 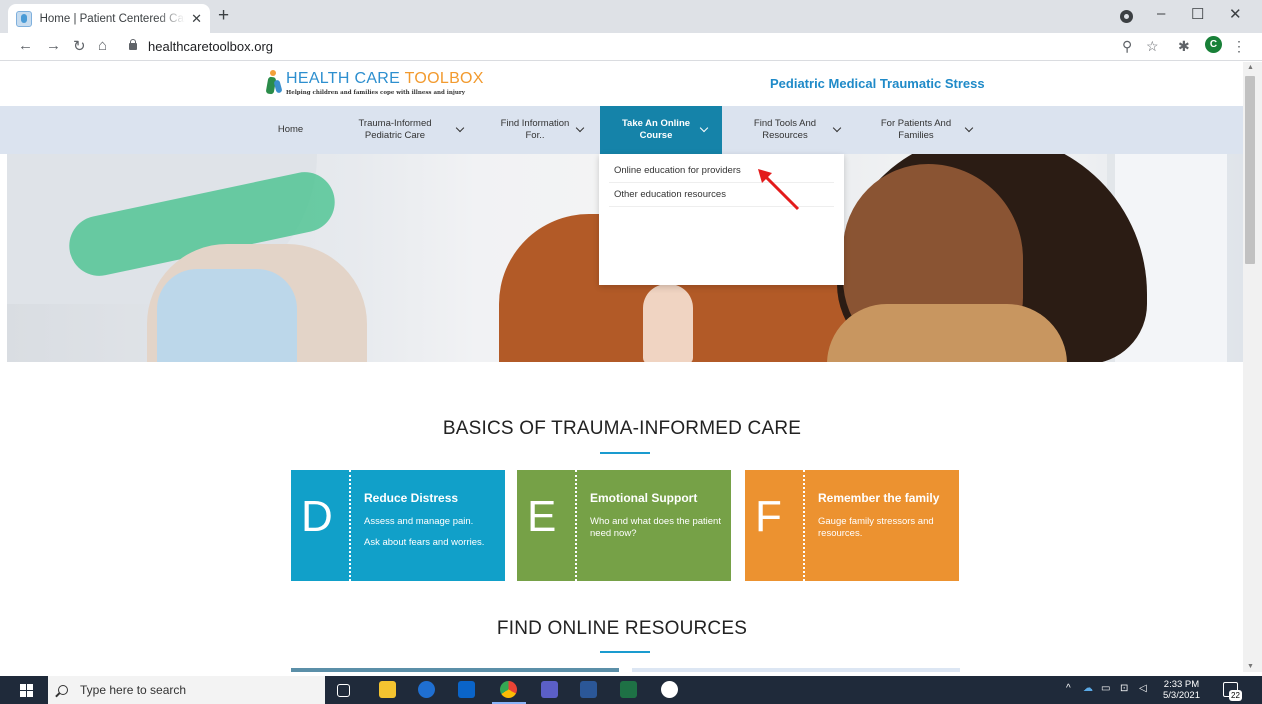 I want to click on nav-find-tools: Find Tools And Resources, so click(x=797, y=130).